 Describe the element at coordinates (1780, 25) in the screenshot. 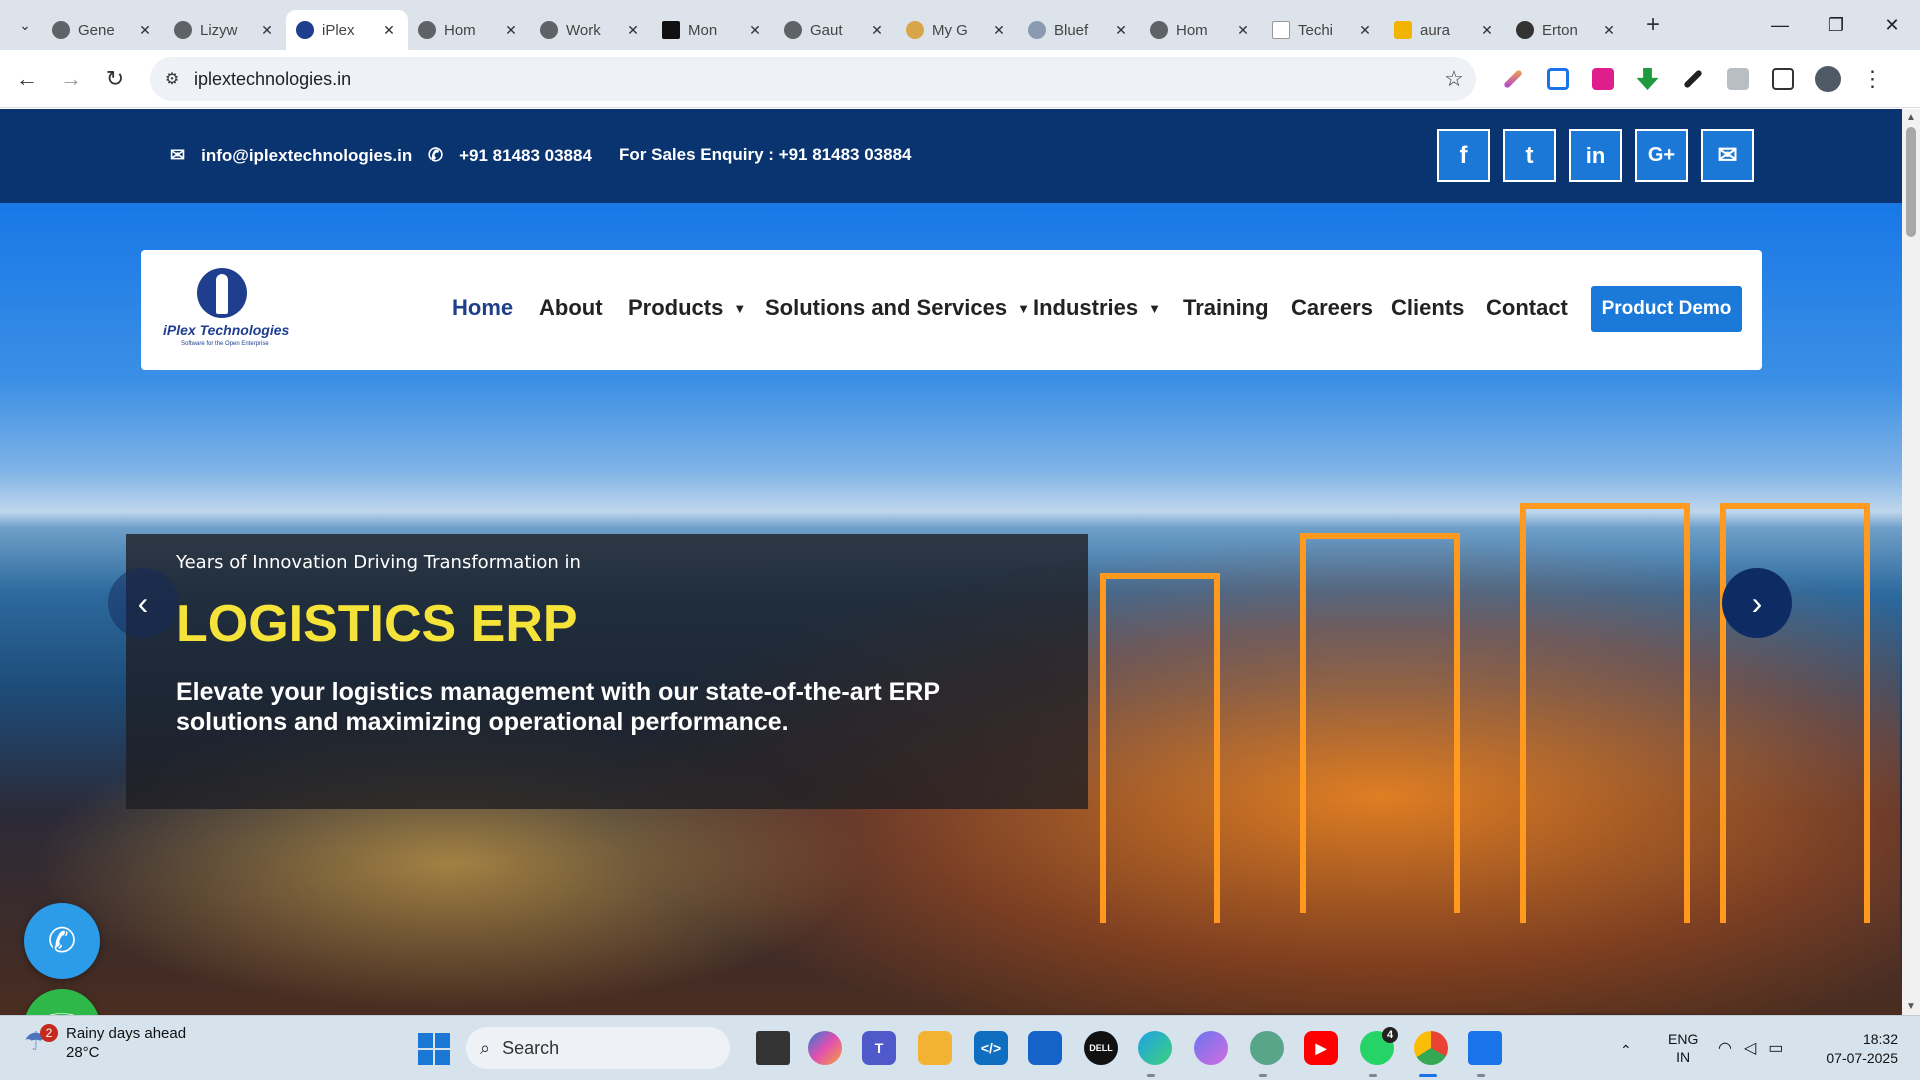

I see `minimize-icon: —` at that location.